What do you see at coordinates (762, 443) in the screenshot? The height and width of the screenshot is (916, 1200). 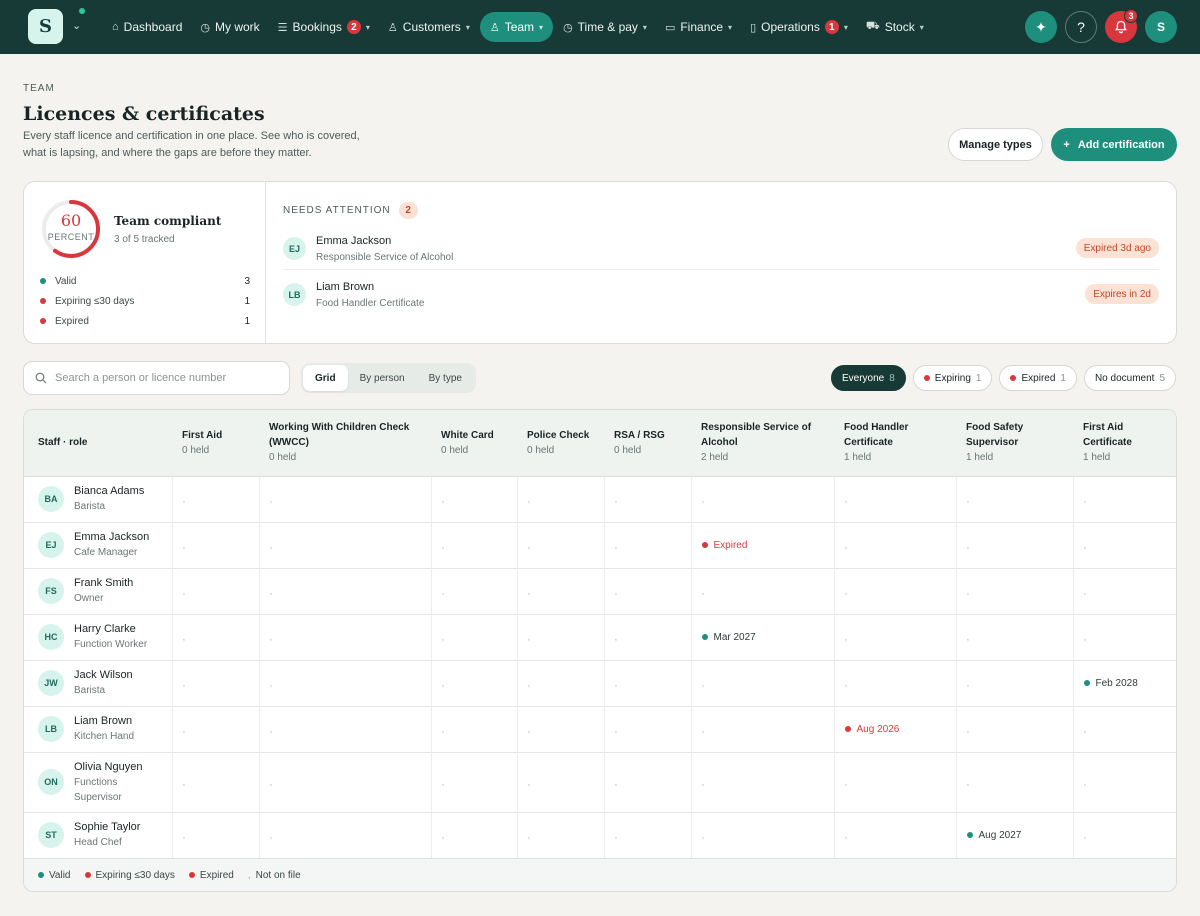 I see `column-header: Responsible Service of Alcohol 2 held` at bounding box center [762, 443].